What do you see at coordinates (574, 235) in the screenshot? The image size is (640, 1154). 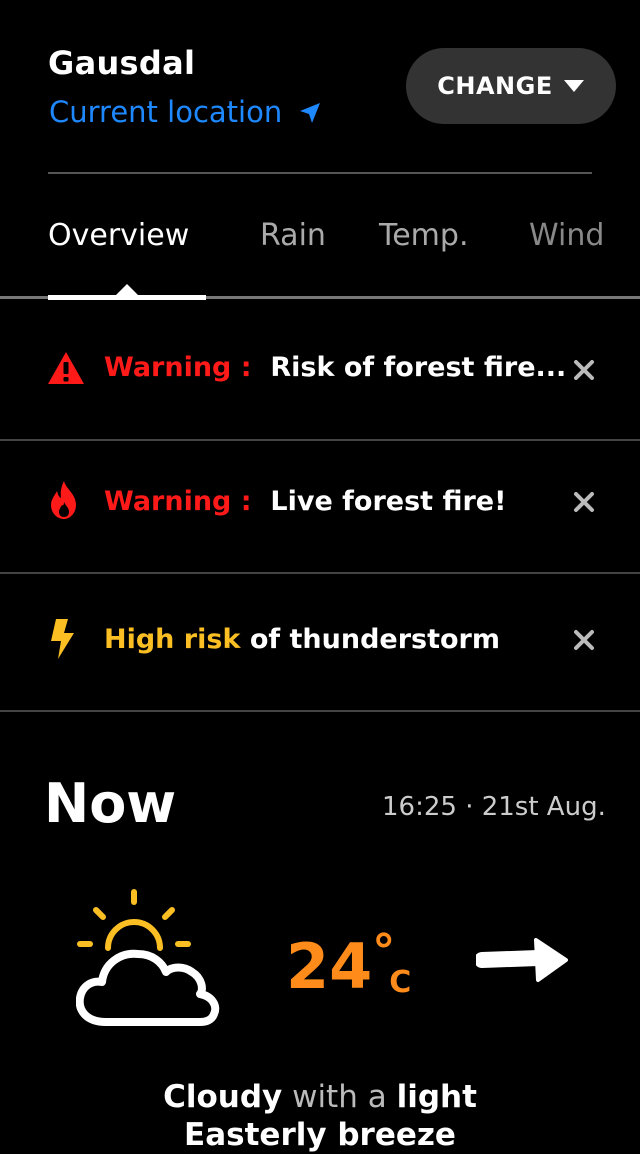 I see `tab-wind: Wind` at bounding box center [574, 235].